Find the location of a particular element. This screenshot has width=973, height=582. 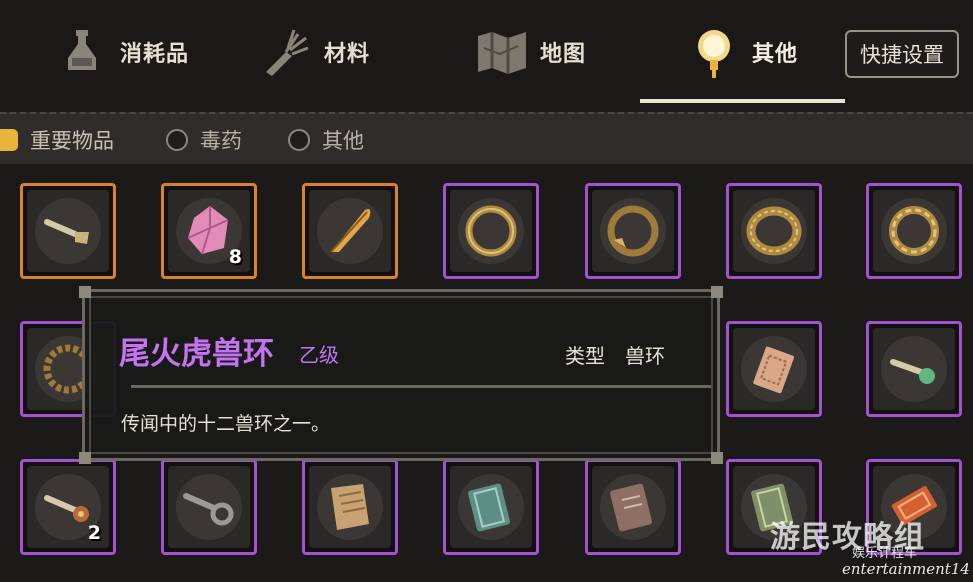

watermark-sub: 娱乐计程车 is located at coordinates (885, 553).